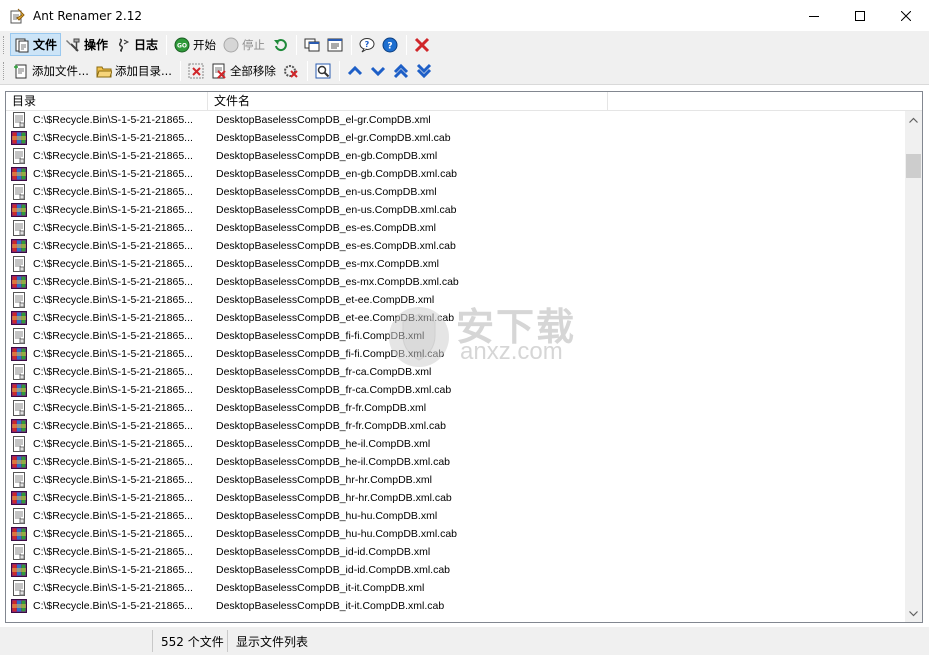  What do you see at coordinates (326, 192) in the screenshot?
I see `cell-filename: DesktopBaselessCompDB_en-us.CompDB.xml` at bounding box center [326, 192].